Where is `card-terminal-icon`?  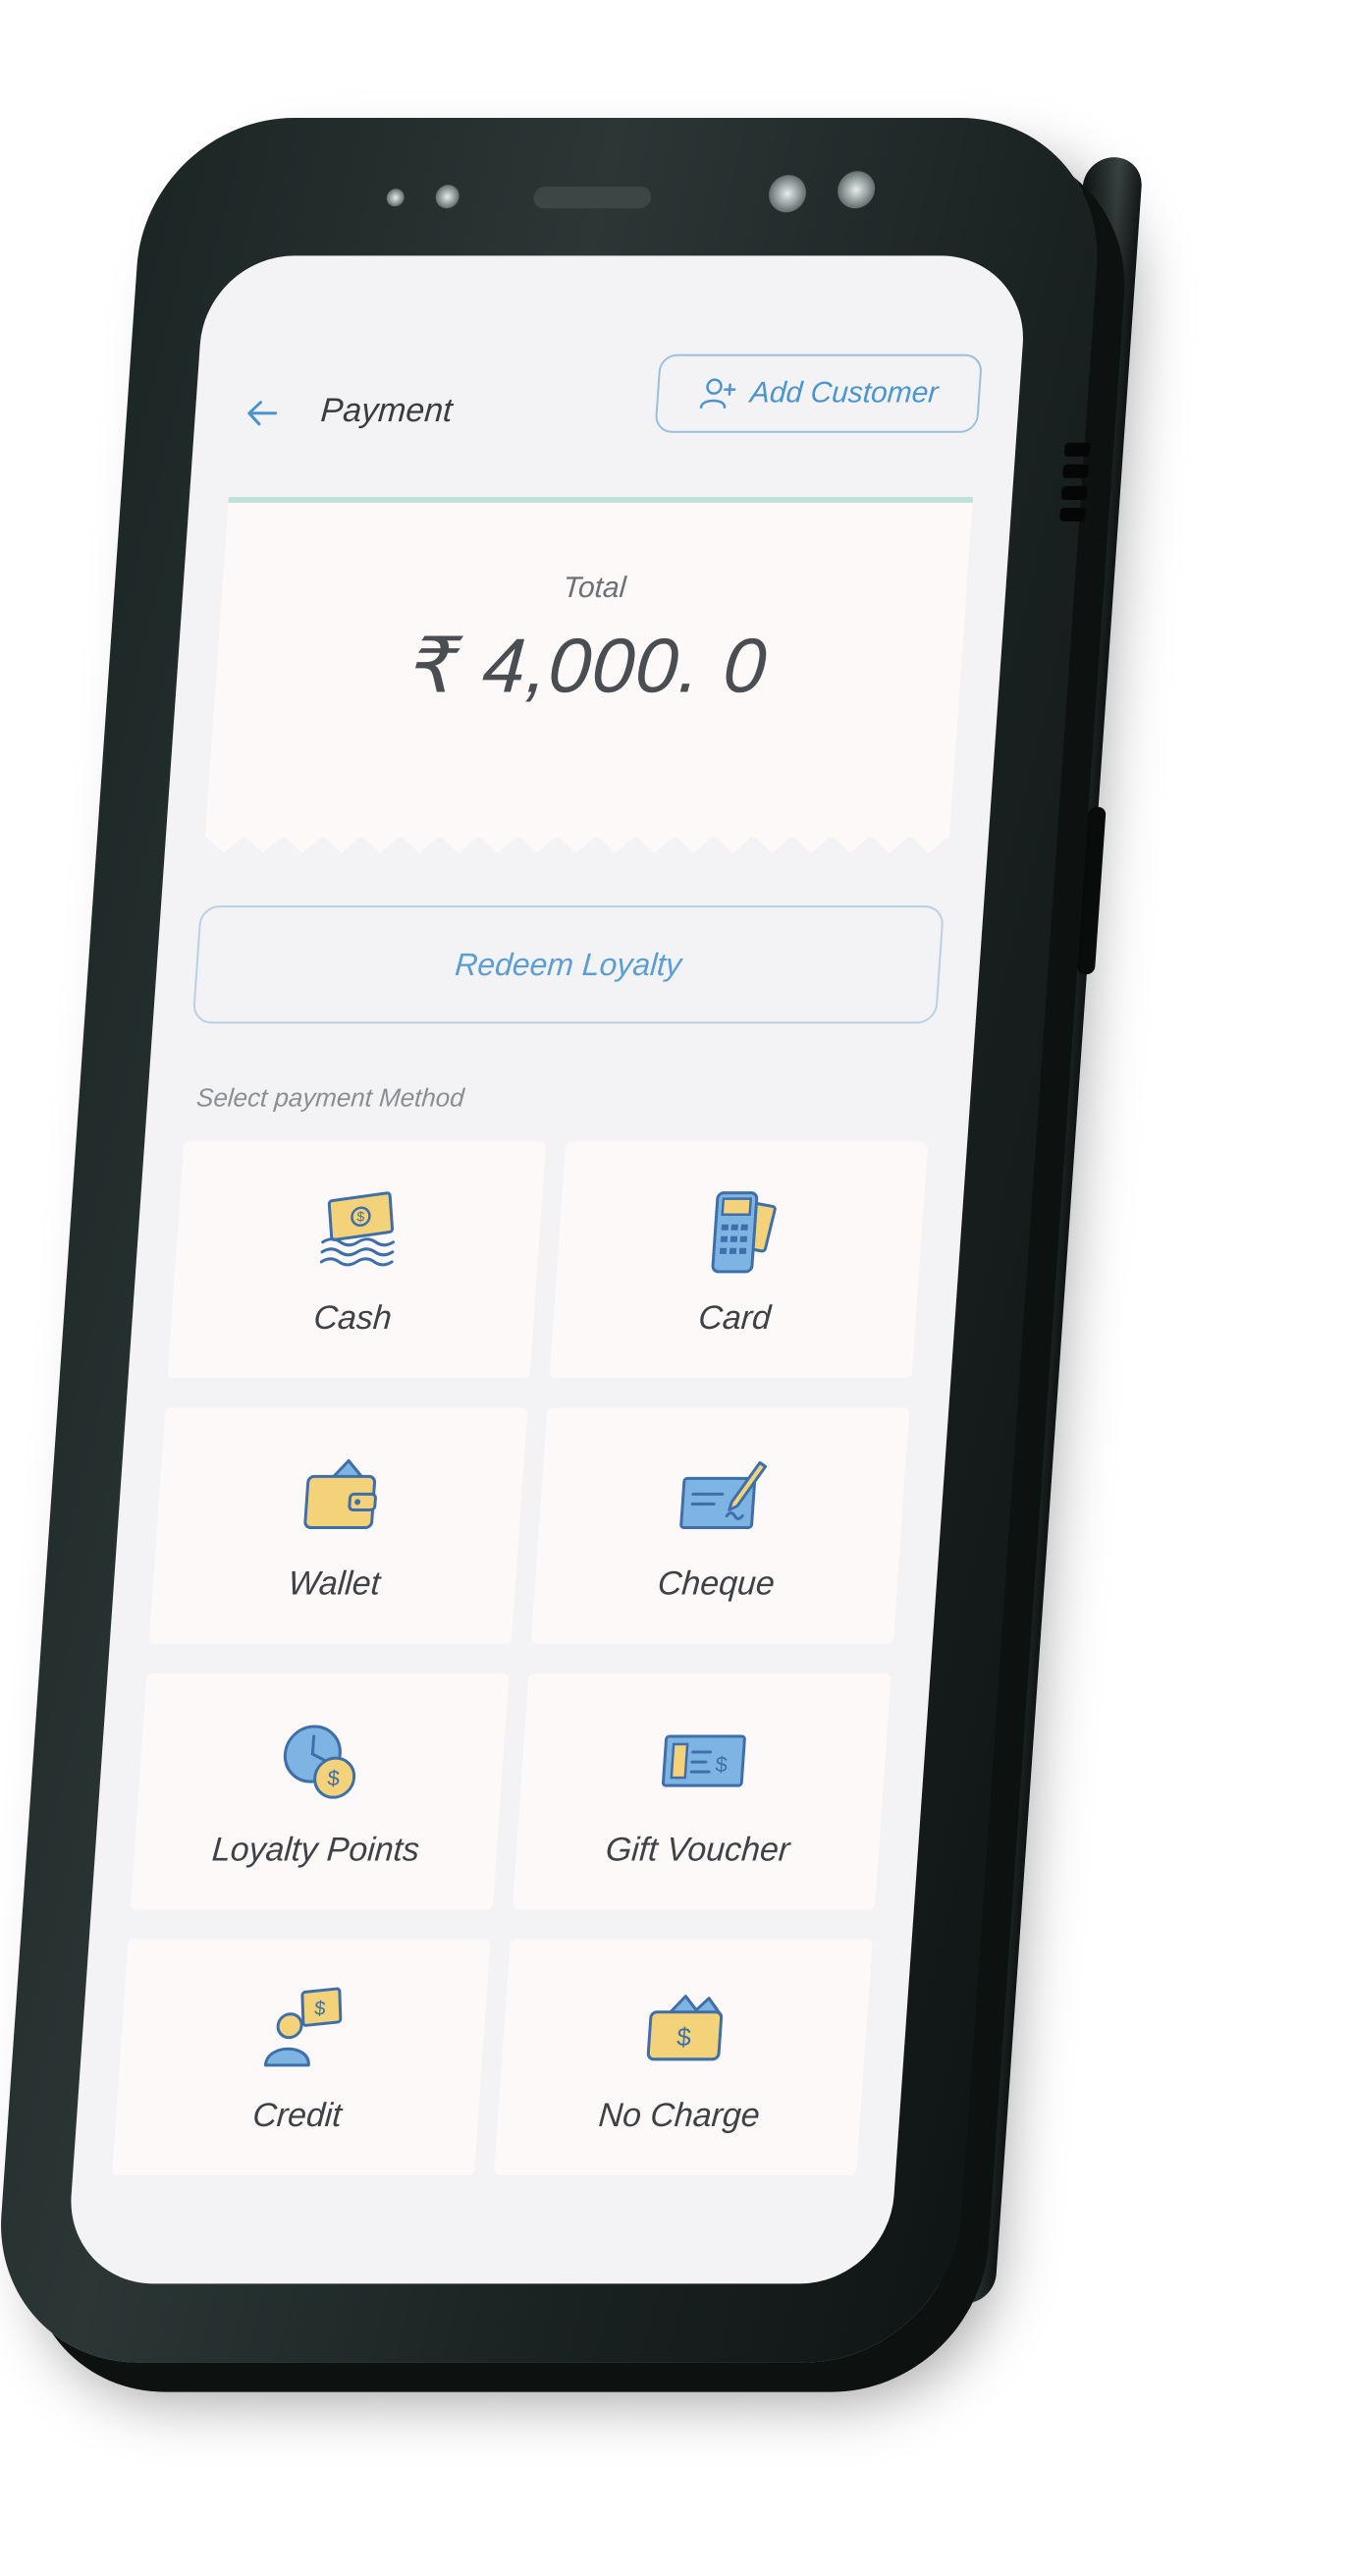
card-terminal-icon is located at coordinates (744, 1231).